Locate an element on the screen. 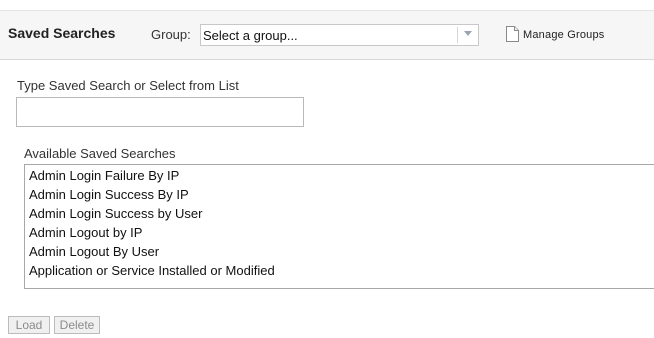 The image size is (654, 338). document-icon is located at coordinates (512, 34).